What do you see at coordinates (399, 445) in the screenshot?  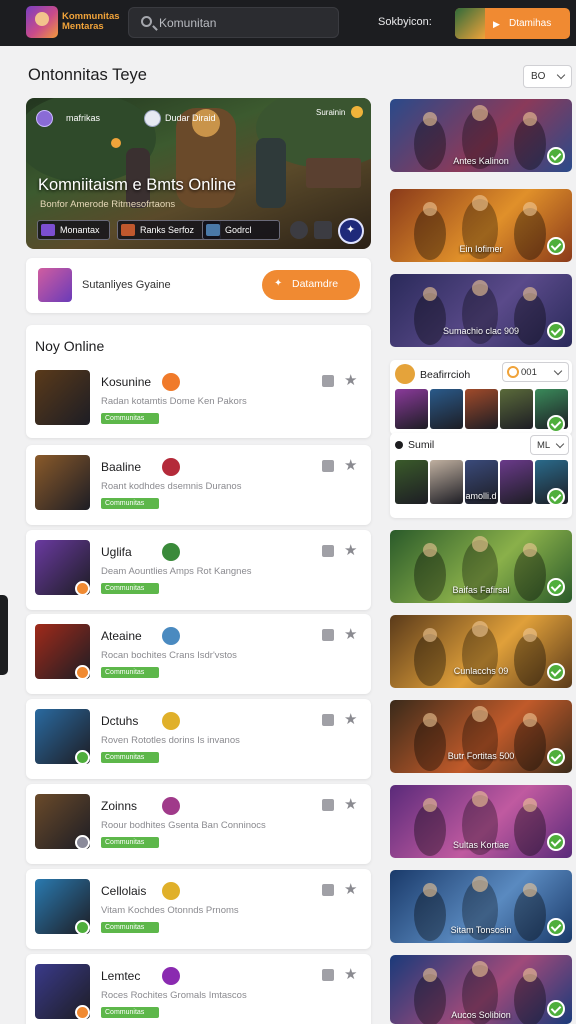 I see `status-dot-icon` at bounding box center [399, 445].